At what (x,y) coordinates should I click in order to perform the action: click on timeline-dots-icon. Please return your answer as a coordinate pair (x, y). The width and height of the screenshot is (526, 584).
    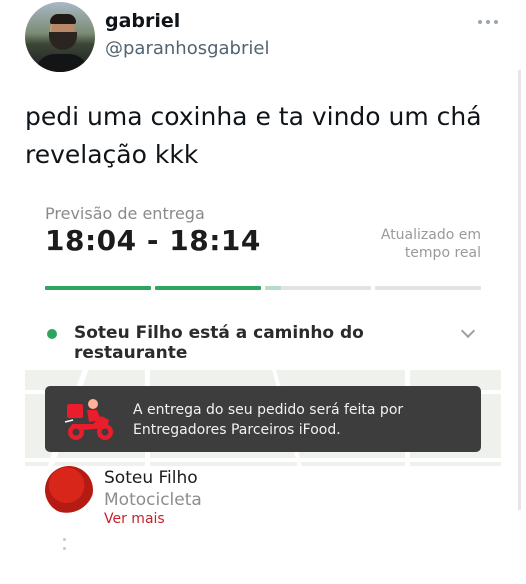
    Looking at the image, I should click on (65, 545).